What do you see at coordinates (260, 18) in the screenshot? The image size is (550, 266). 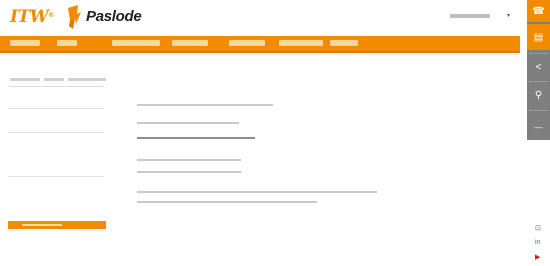 I see `site-header: ITW® Paslode ▾` at bounding box center [260, 18].